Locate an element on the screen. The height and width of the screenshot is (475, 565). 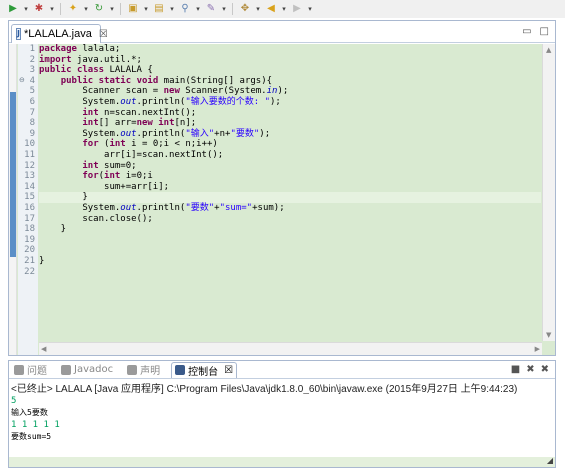
new-icon: ✦ is located at coordinates (73, 9).